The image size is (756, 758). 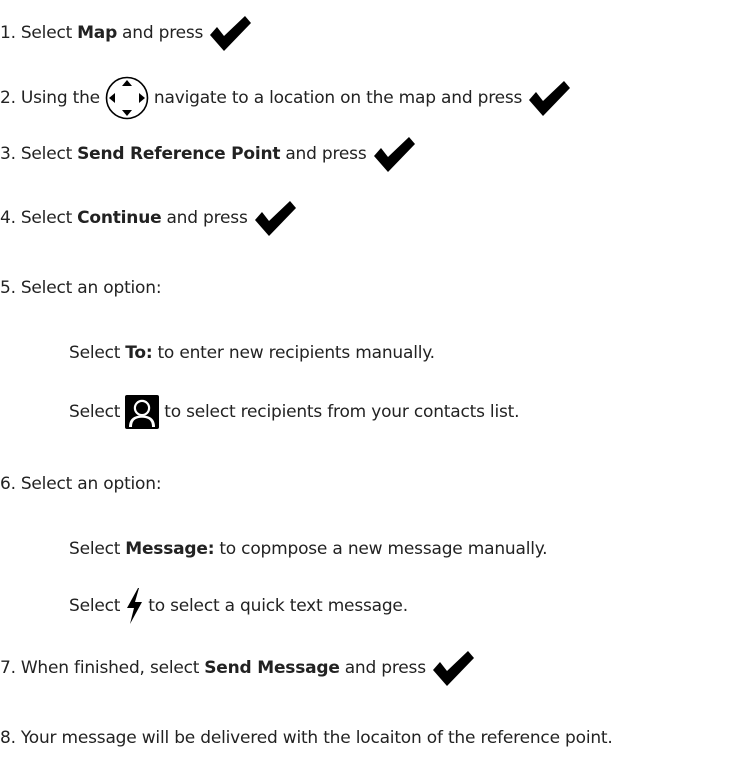 What do you see at coordinates (272, 668) in the screenshot?
I see `step-term: Send Message` at bounding box center [272, 668].